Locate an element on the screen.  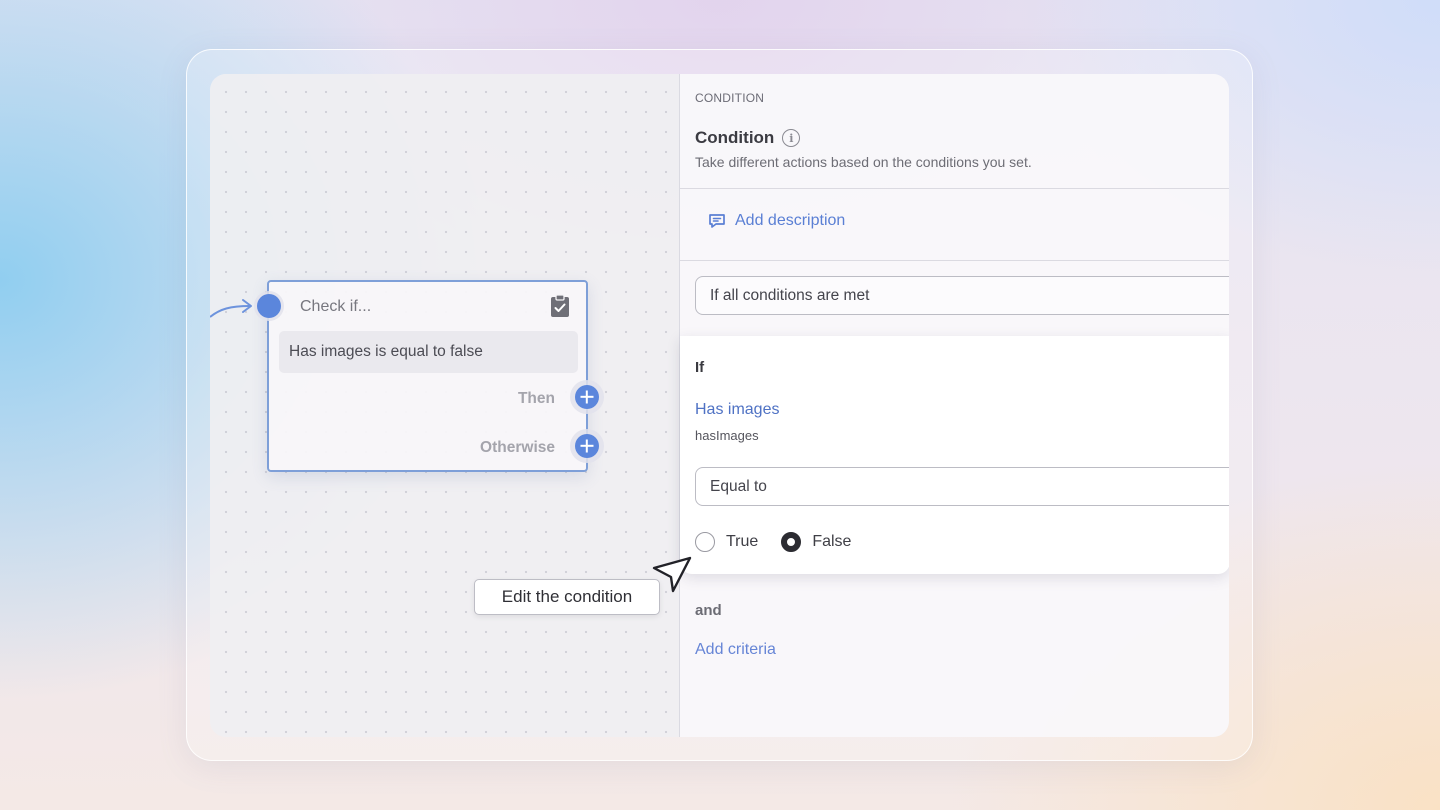
radio-false is located at coordinates (791, 542).